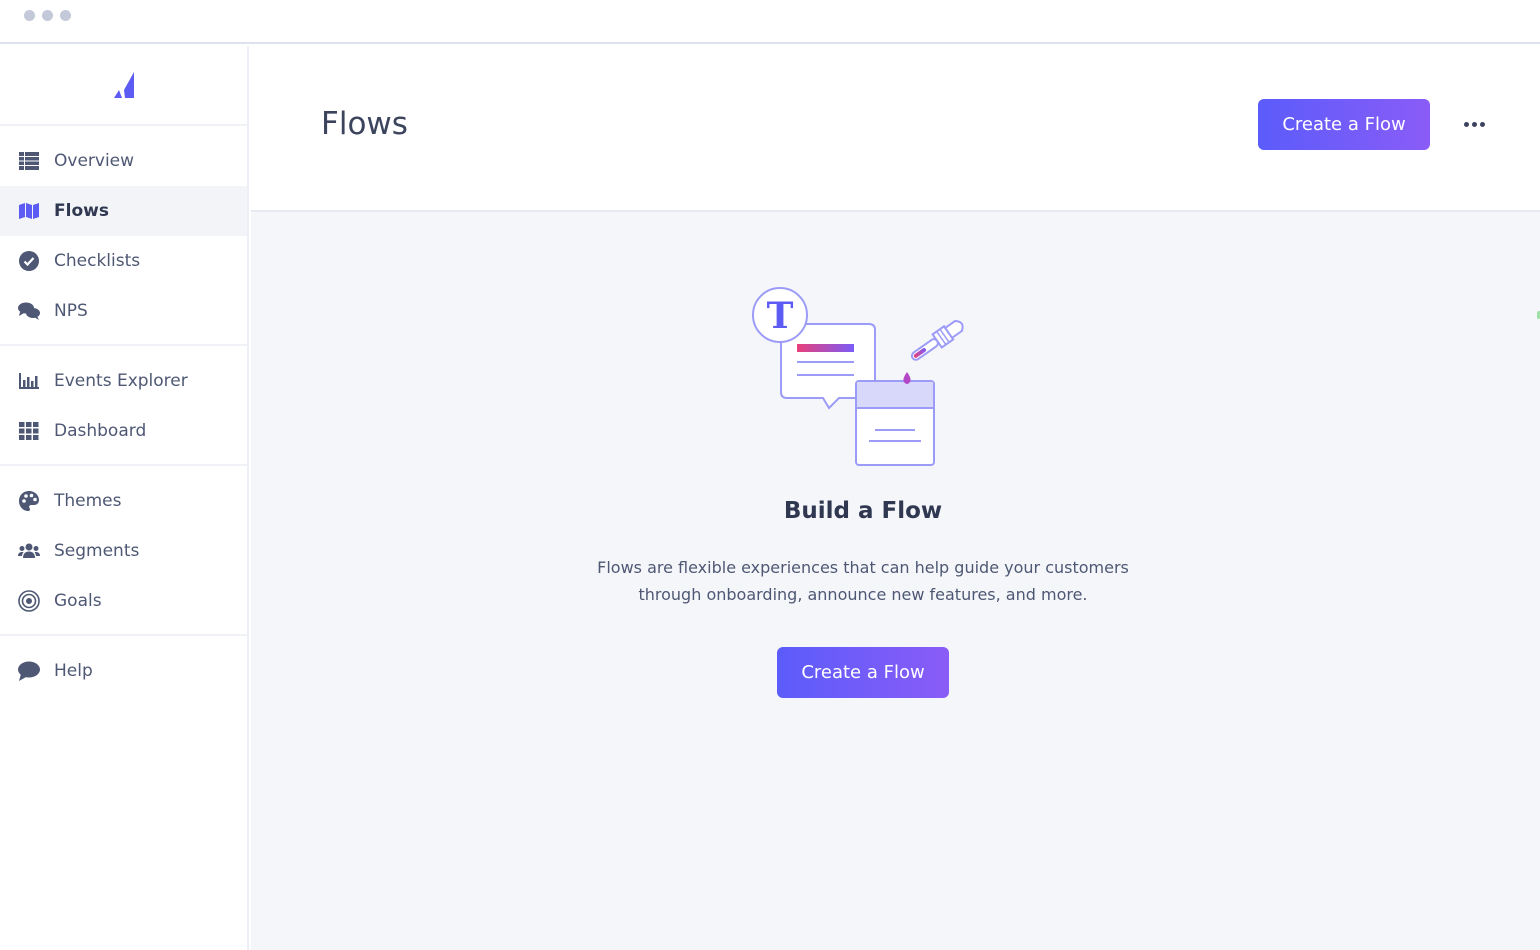 The width and height of the screenshot is (1540, 950). I want to click on sidebar-item-label: Themes, so click(88, 501).